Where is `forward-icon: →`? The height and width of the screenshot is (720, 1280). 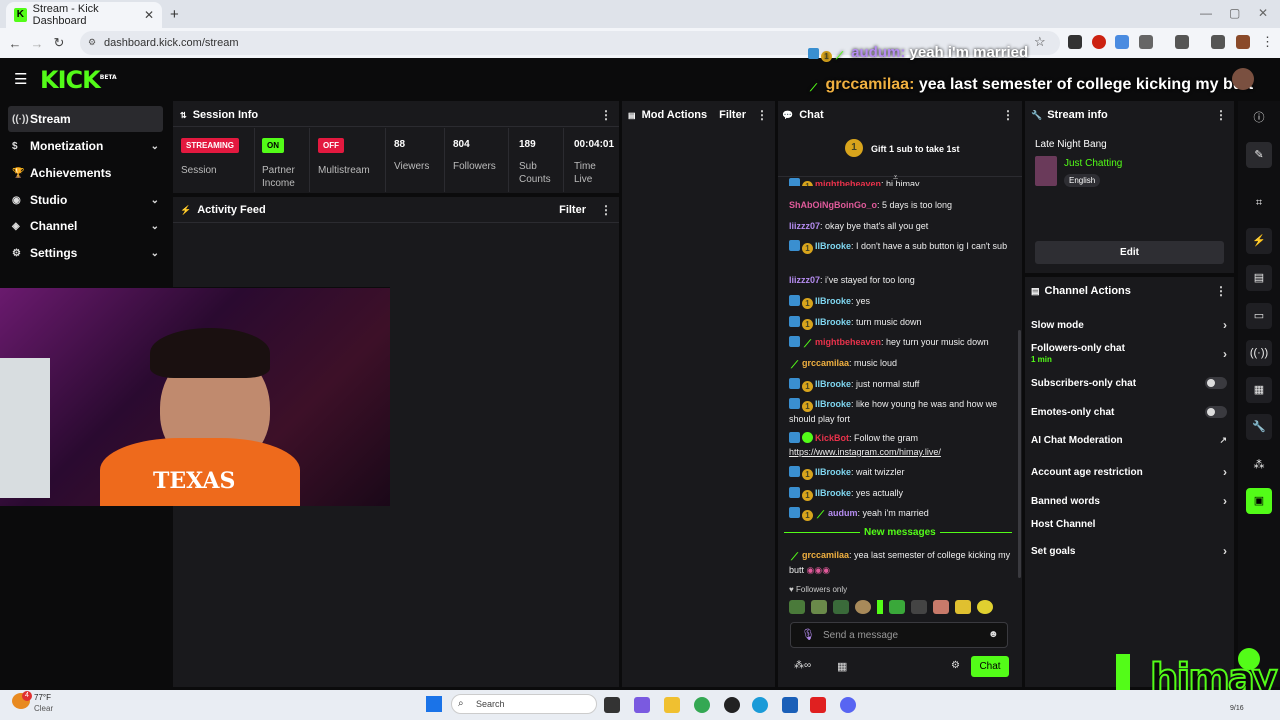 forward-icon: → is located at coordinates (37, 43).